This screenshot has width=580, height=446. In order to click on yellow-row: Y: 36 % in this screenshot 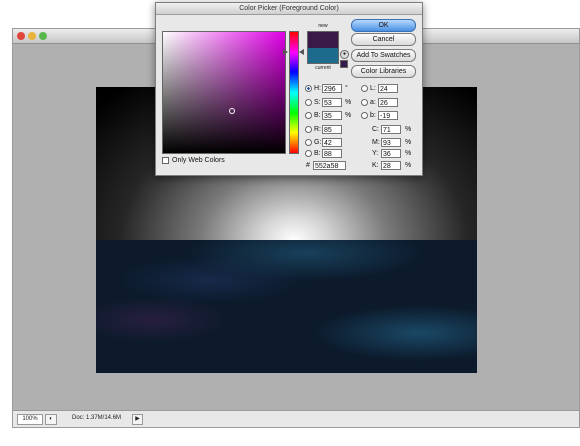, I will do `click(394, 154)`.